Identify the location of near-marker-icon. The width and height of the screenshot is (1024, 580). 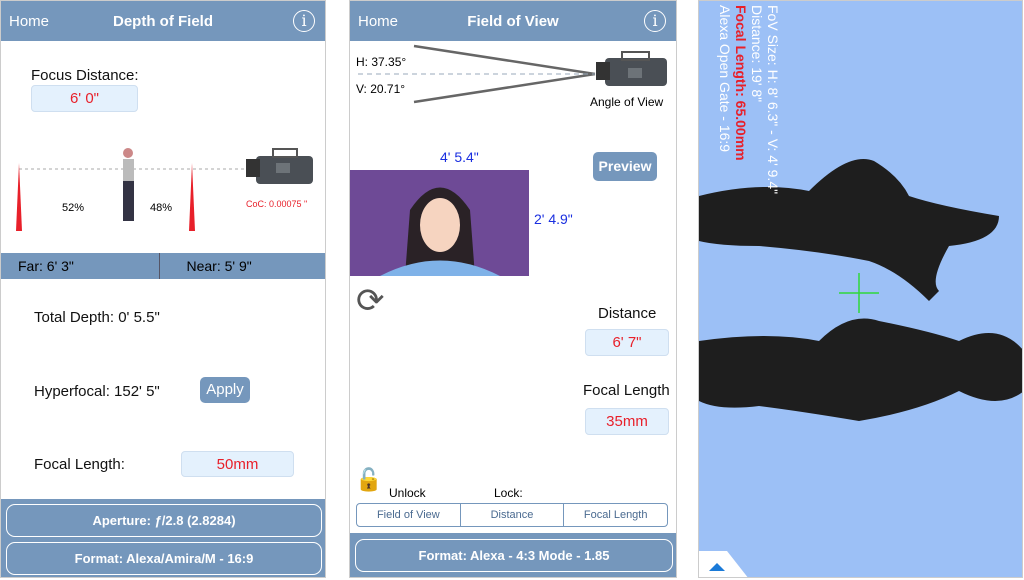
(192, 197).